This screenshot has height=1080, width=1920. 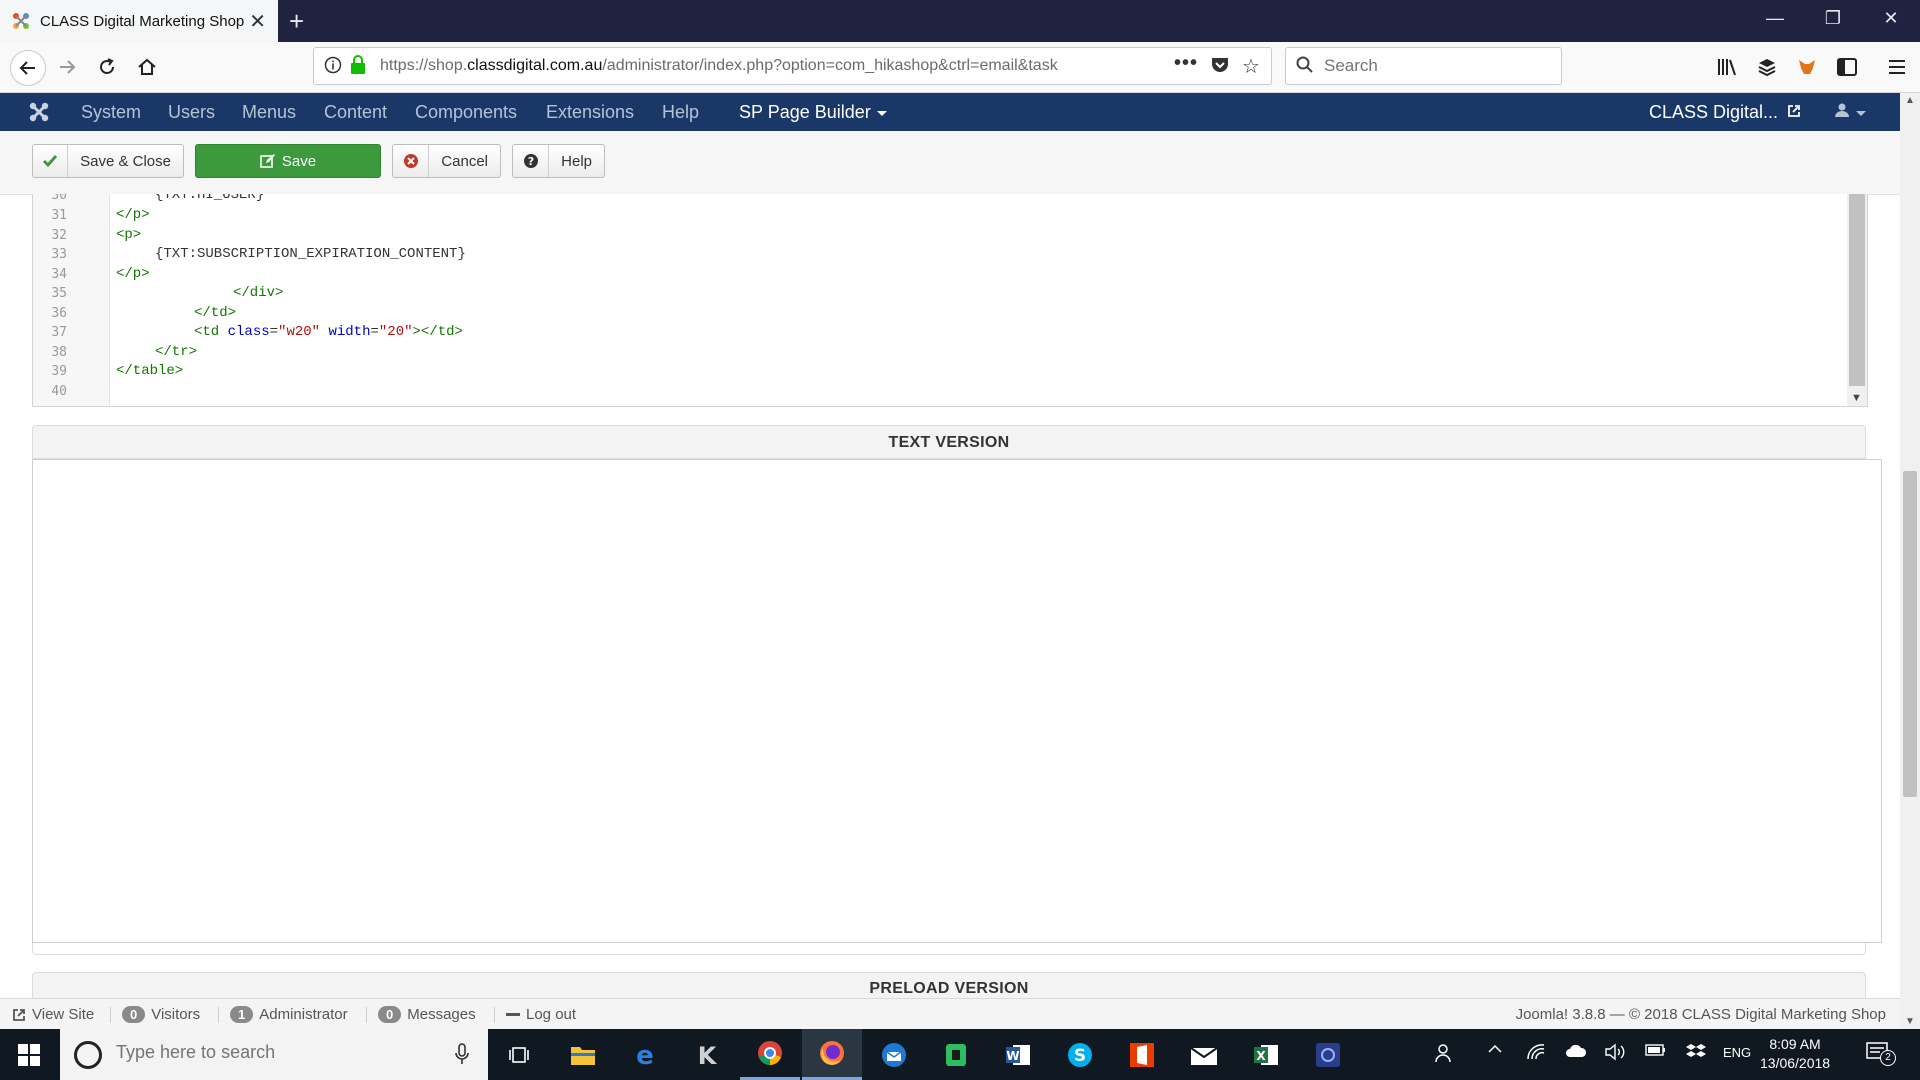 I want to click on action-center-icon: 2, so click(x=1881, y=1055).